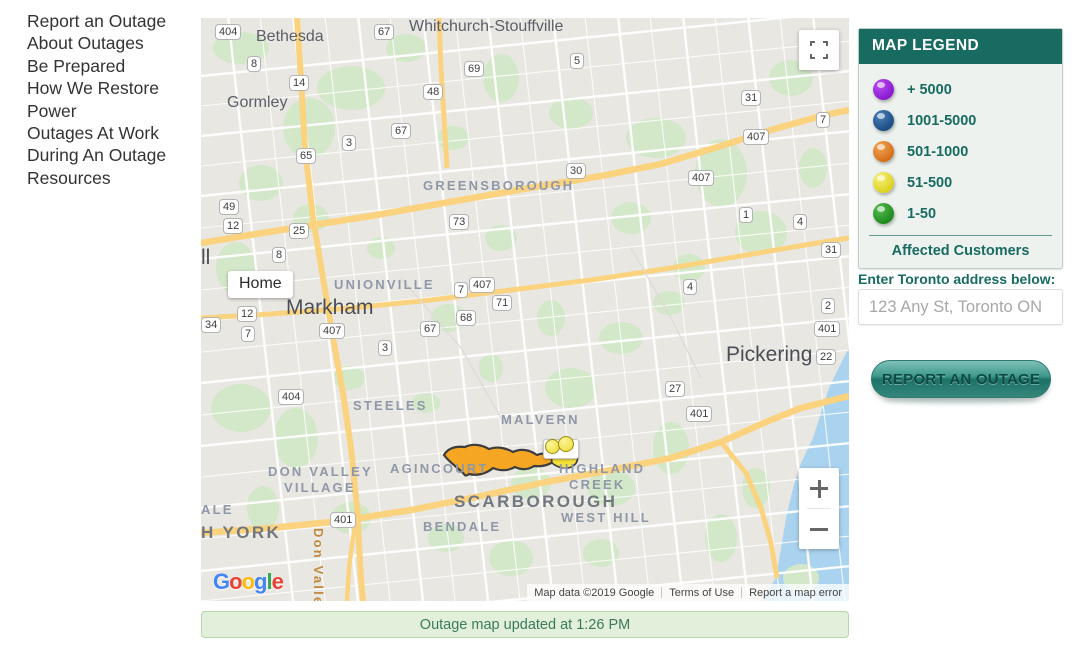  Describe the element at coordinates (577, 61) in the screenshot. I see `route-shield: 5` at that location.